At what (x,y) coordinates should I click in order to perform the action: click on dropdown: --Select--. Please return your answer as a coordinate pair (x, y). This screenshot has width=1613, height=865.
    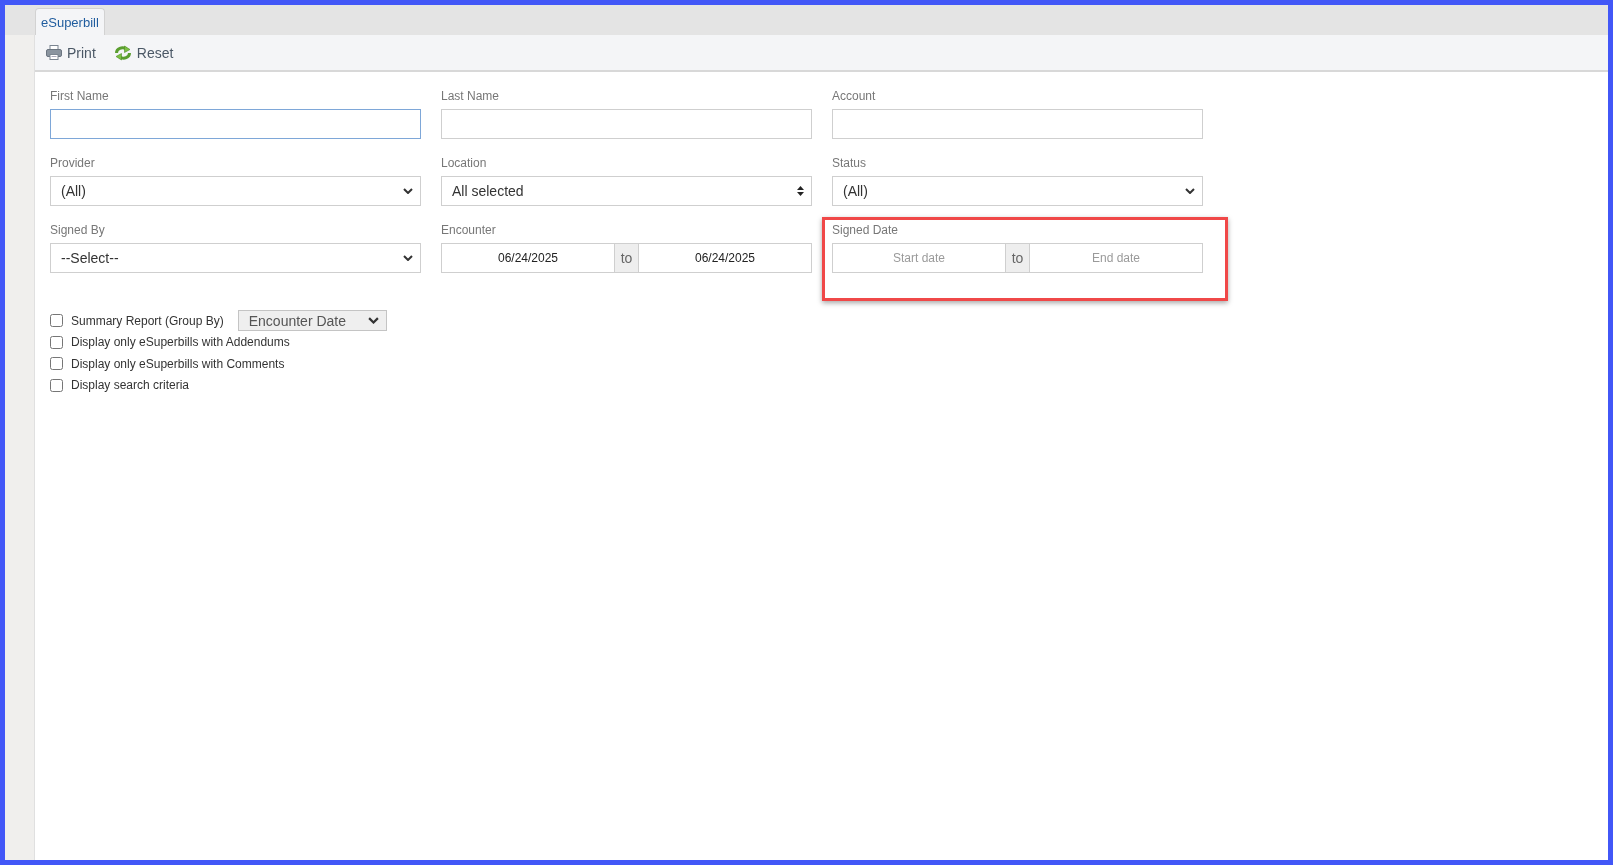
    Looking at the image, I should click on (235, 258).